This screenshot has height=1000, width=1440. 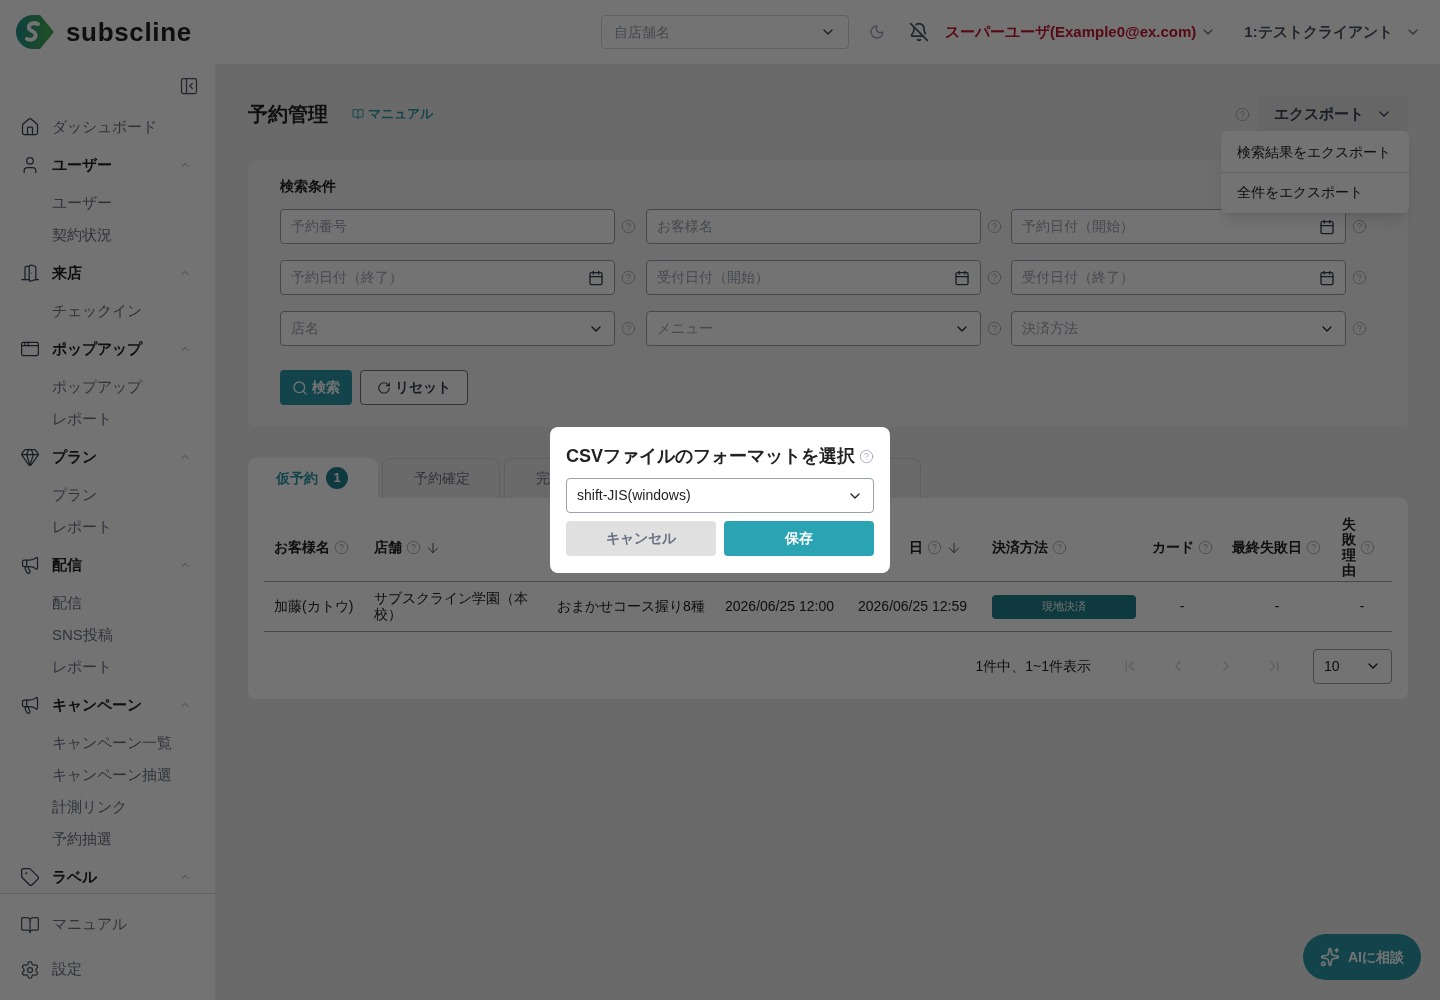 I want to click on nav-item: 予約抽選, so click(x=105, y=839).